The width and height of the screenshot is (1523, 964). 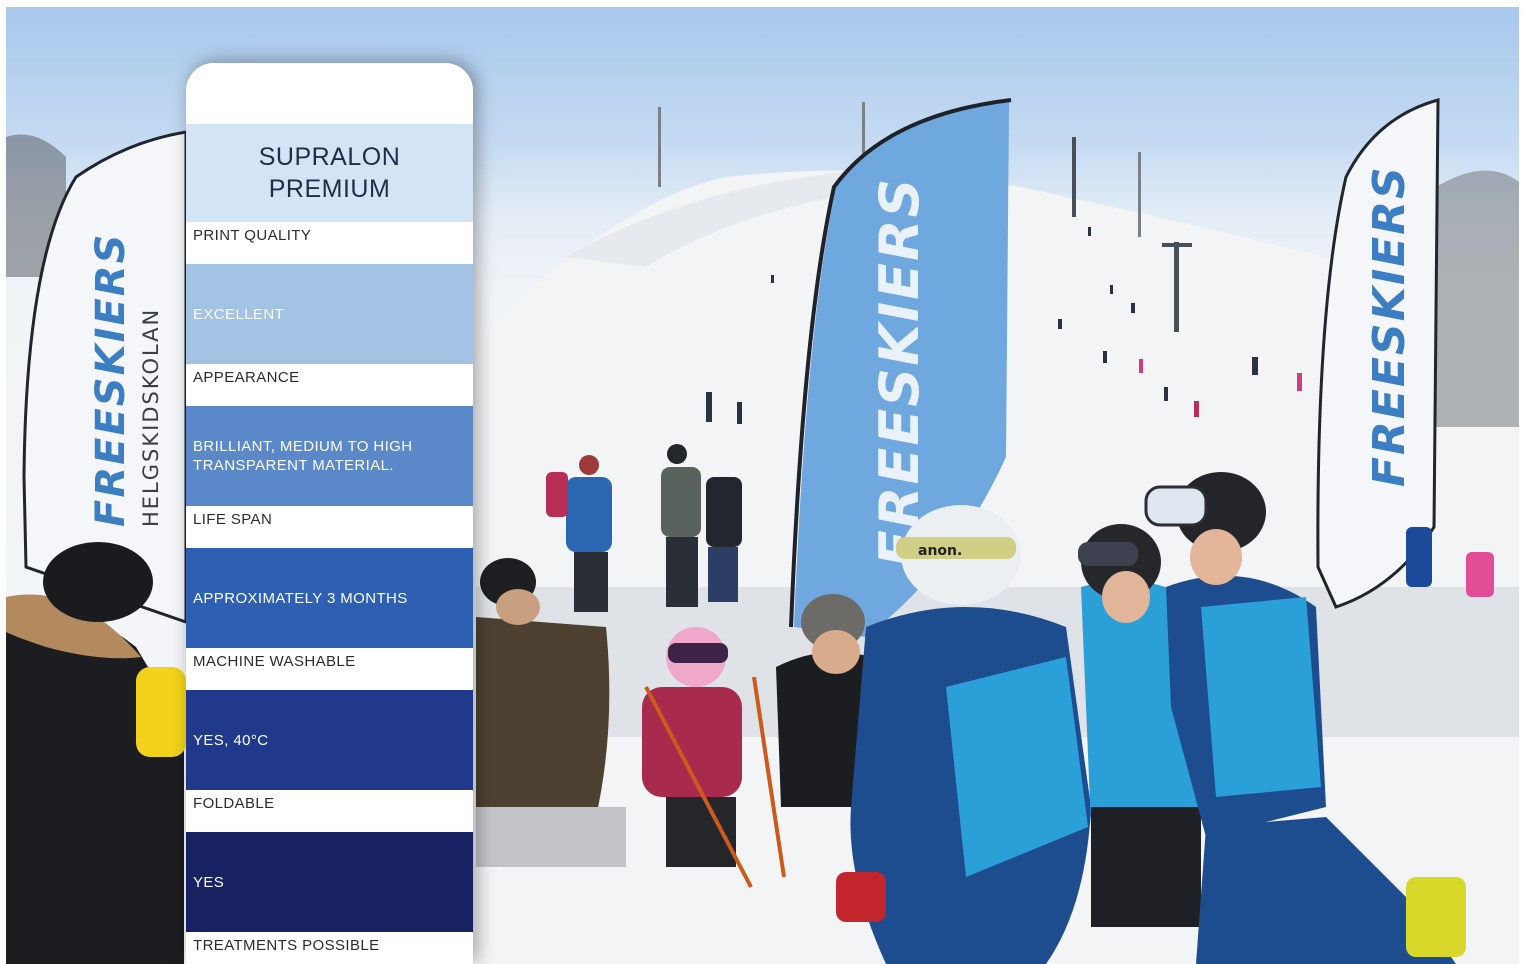 I want to click on woman-parka, so click(x=95, y=783).